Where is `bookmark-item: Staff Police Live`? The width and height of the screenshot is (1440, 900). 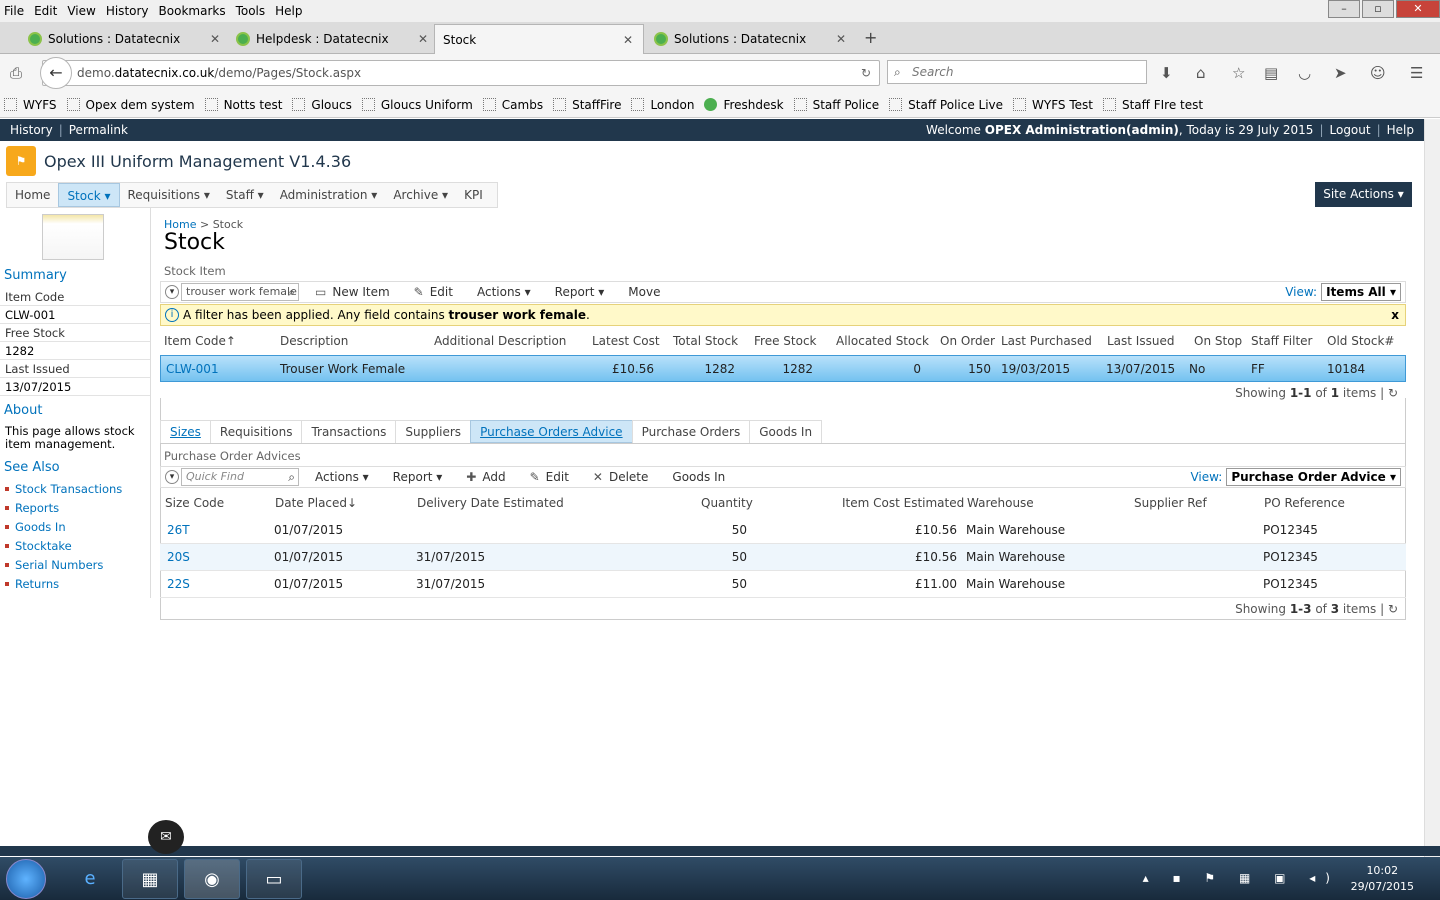 bookmark-item: Staff Police Live is located at coordinates (946, 105).